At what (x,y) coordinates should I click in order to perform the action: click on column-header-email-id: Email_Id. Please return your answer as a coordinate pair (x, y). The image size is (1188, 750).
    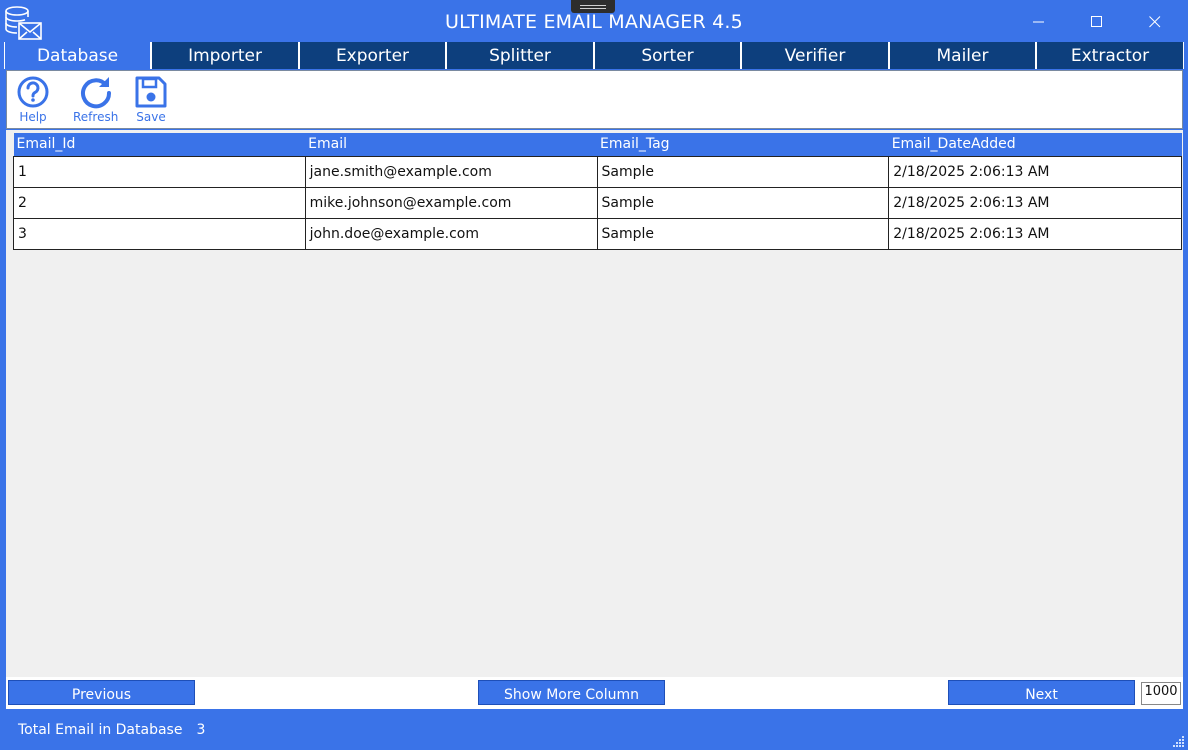
    Looking at the image, I should click on (159, 144).